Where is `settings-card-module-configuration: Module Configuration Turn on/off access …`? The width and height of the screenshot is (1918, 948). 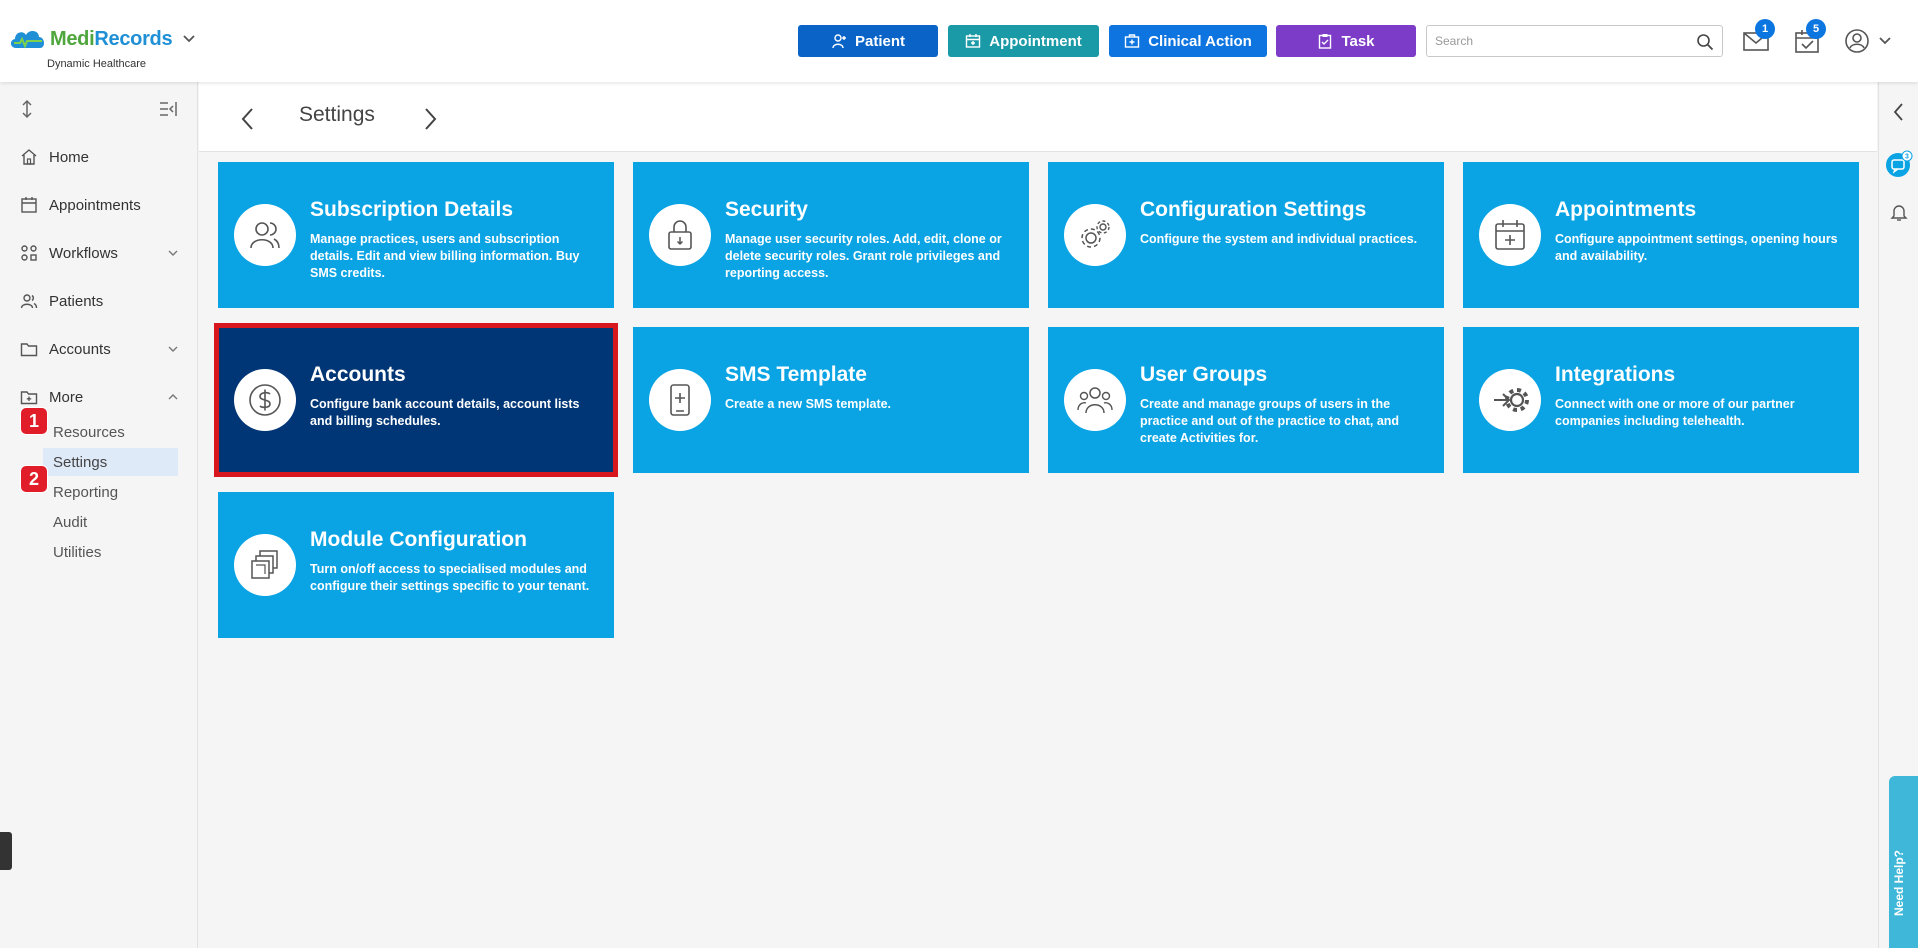 settings-card-module-configuration: Module Configuration Turn on/off access … is located at coordinates (416, 565).